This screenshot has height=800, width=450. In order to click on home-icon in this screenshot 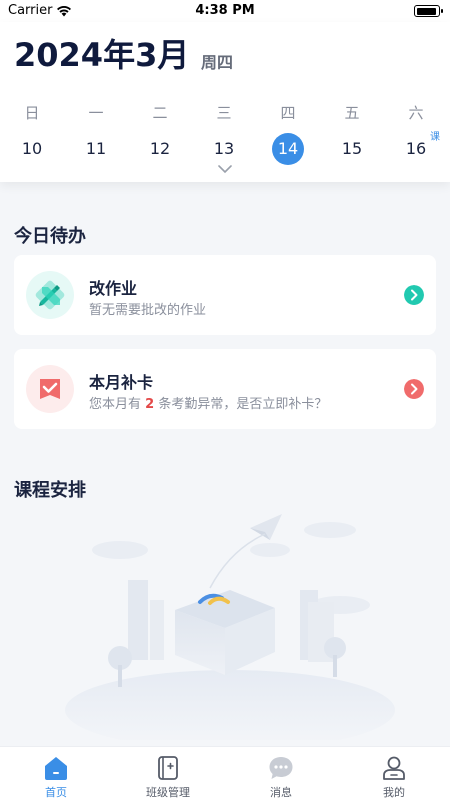, I will do `click(56, 768)`.